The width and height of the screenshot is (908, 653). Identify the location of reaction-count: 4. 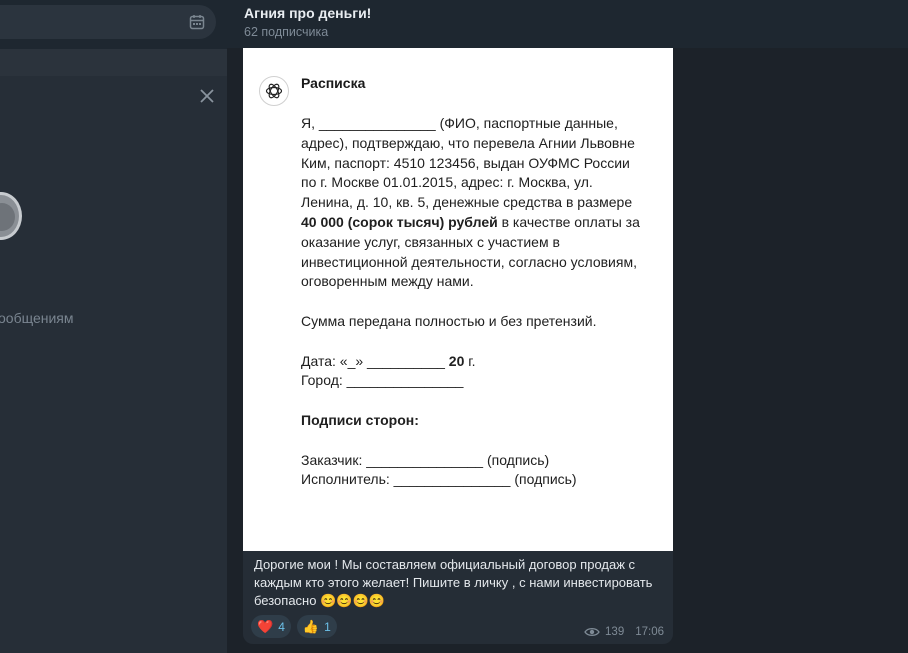
(281, 626).